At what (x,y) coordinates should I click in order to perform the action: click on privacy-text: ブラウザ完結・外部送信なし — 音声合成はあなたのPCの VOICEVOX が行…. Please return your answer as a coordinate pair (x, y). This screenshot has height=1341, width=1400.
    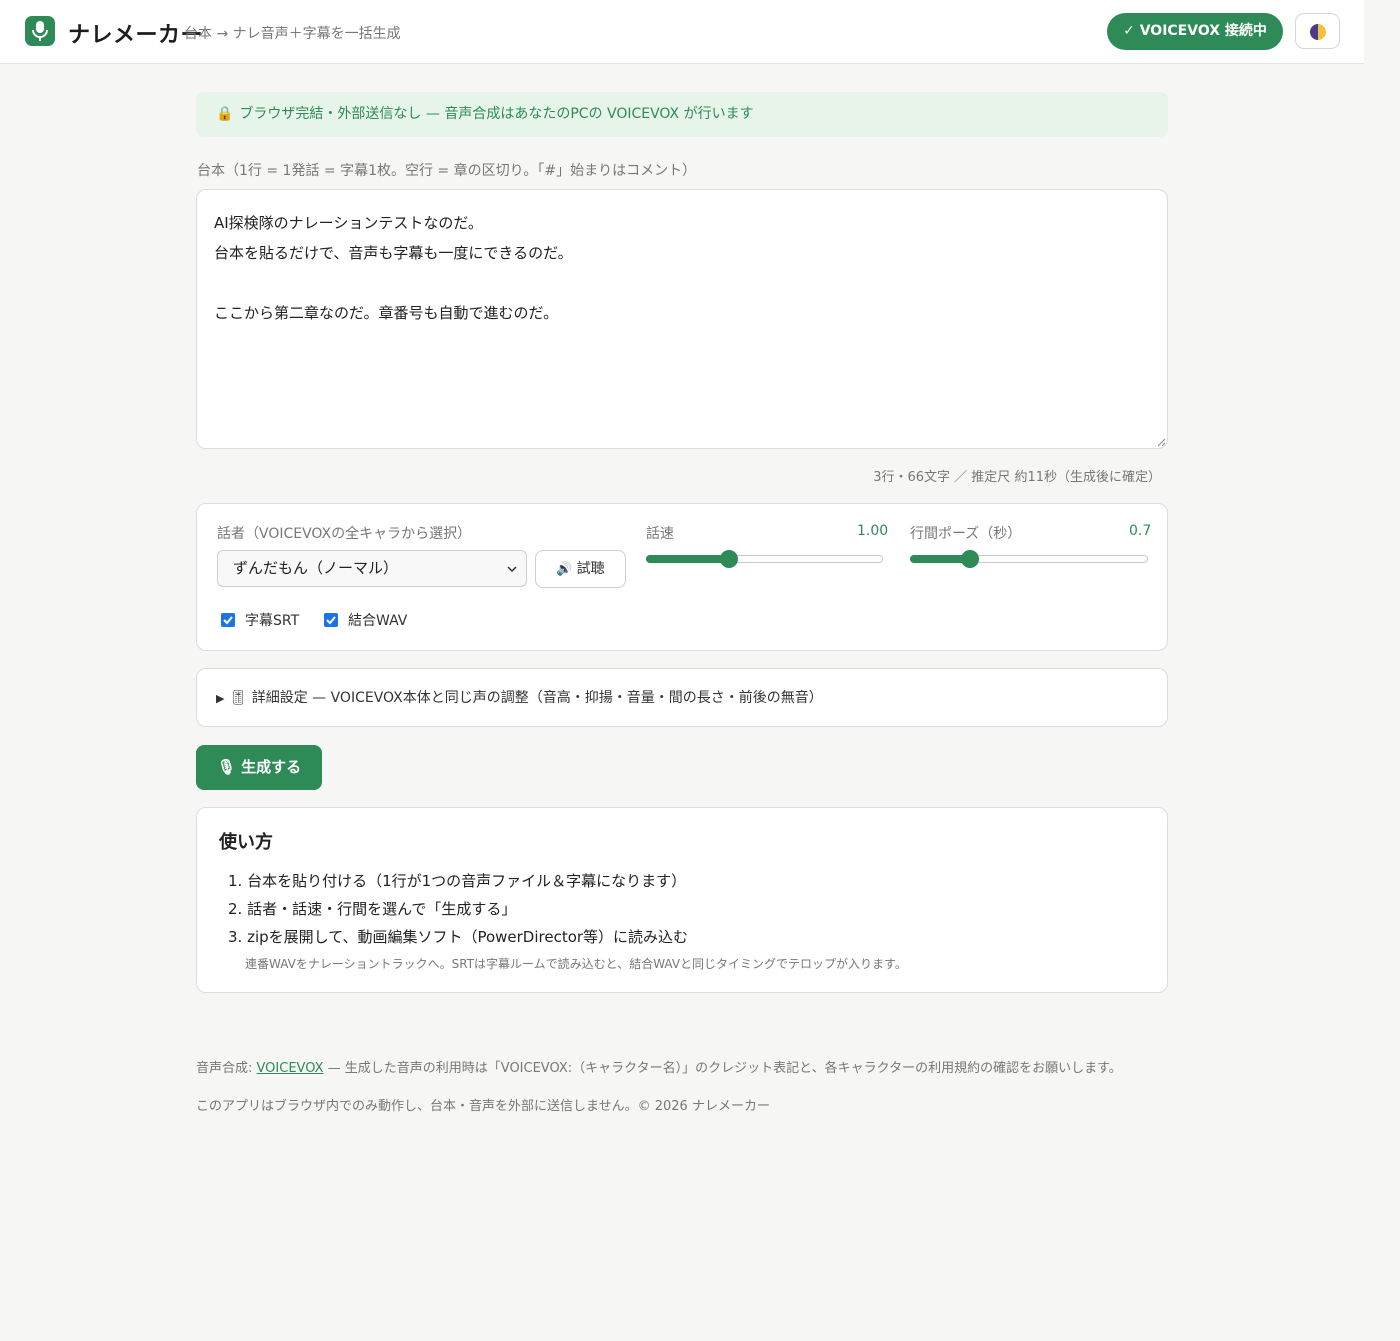
    Looking at the image, I should click on (496, 114).